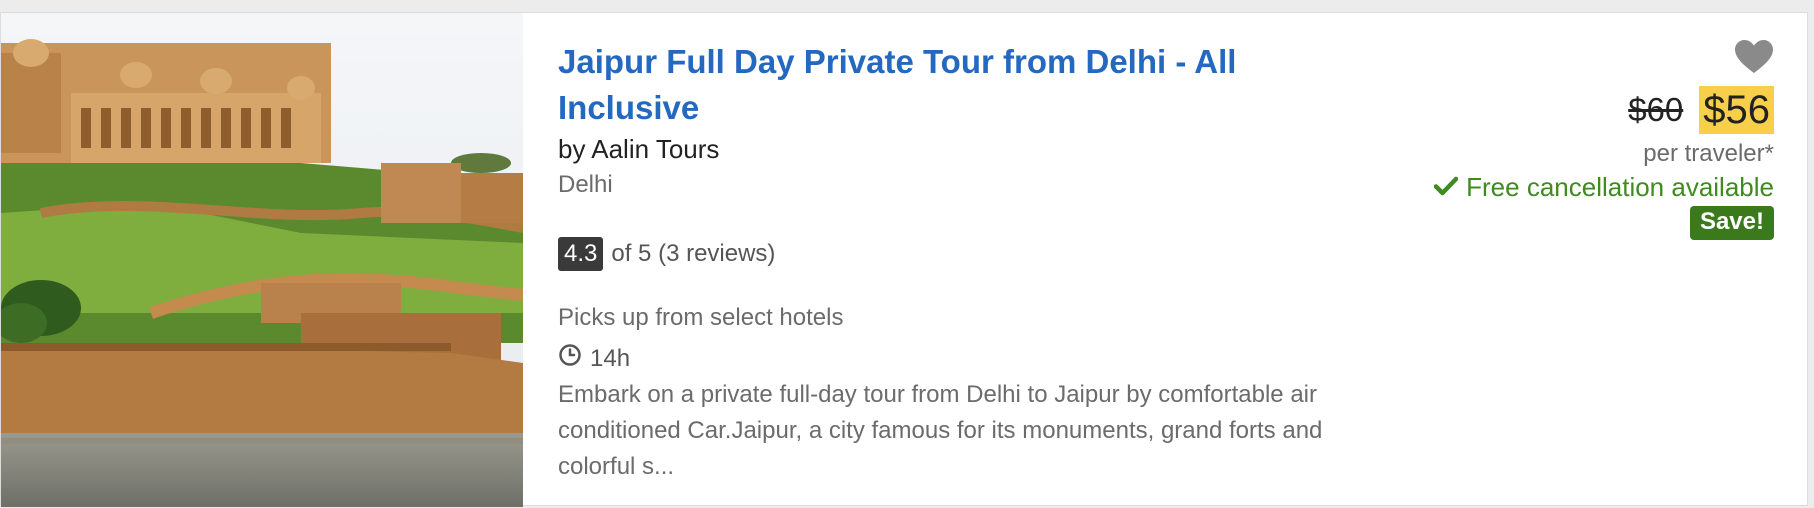  I want to click on free-cancellation: Free cancellation available, so click(1574, 187).